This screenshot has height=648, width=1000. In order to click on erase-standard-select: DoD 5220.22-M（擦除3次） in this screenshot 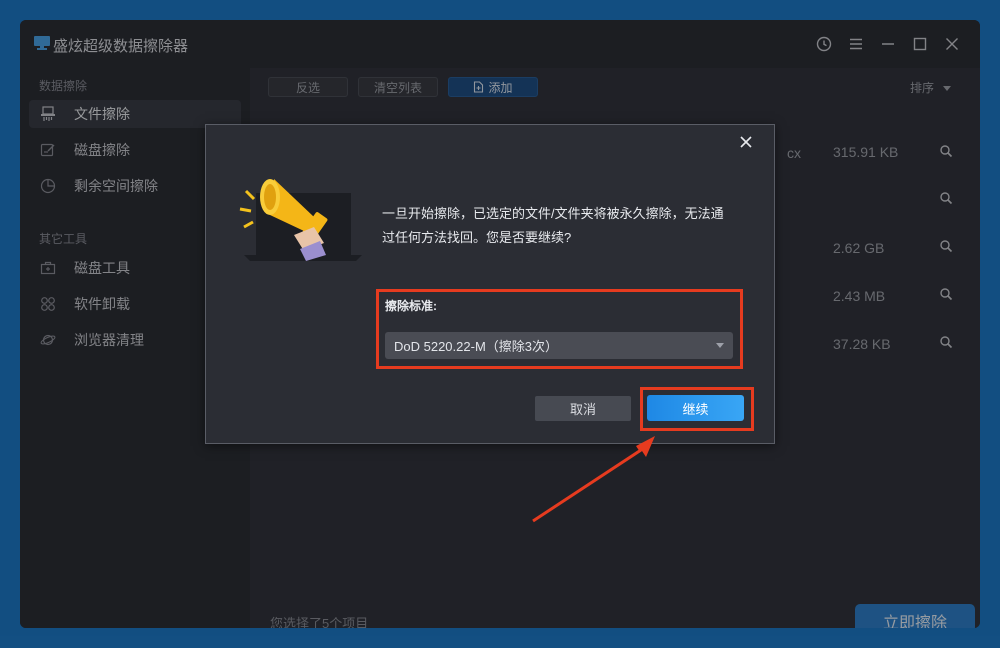, I will do `click(559, 345)`.